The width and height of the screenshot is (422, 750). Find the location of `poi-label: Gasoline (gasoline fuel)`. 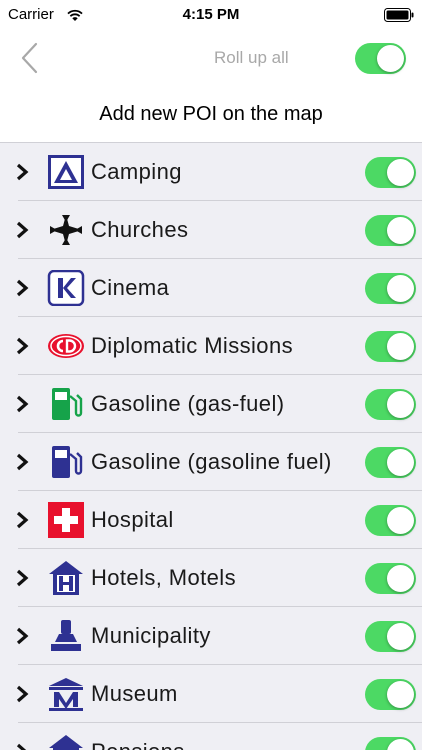

poi-label: Gasoline (gasoline fuel) is located at coordinates (211, 461).